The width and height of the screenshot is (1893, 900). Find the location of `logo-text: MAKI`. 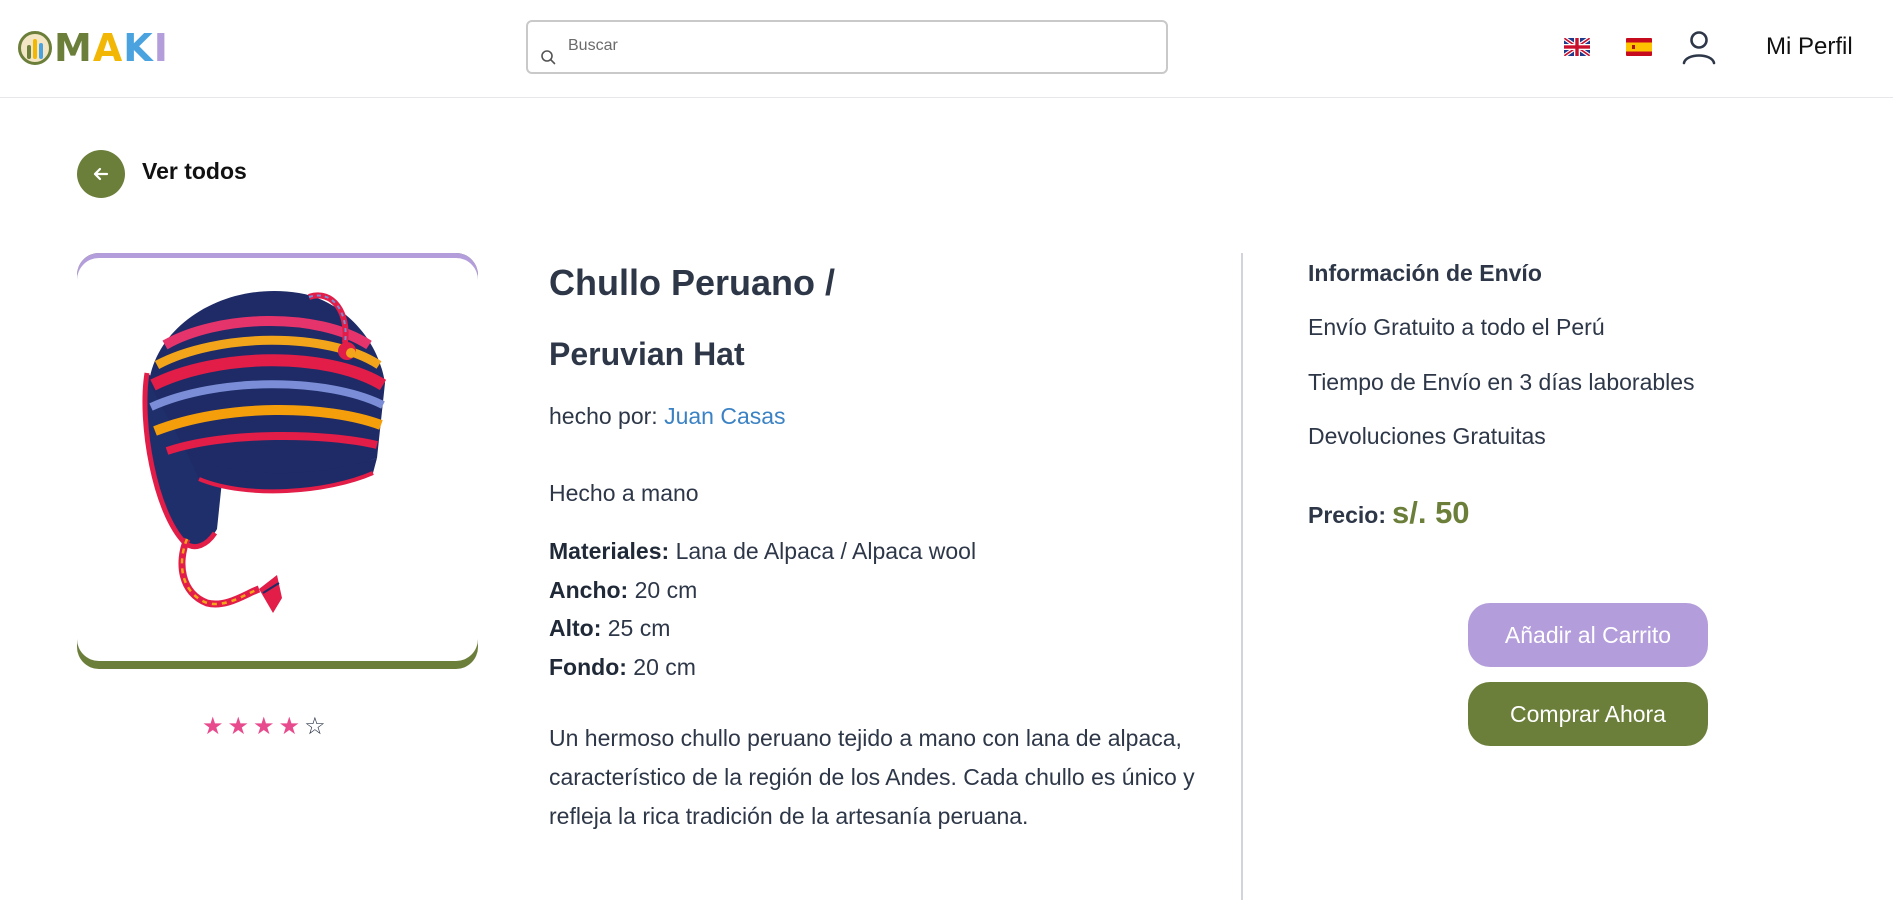

logo-text: MAKI is located at coordinates (111, 48).